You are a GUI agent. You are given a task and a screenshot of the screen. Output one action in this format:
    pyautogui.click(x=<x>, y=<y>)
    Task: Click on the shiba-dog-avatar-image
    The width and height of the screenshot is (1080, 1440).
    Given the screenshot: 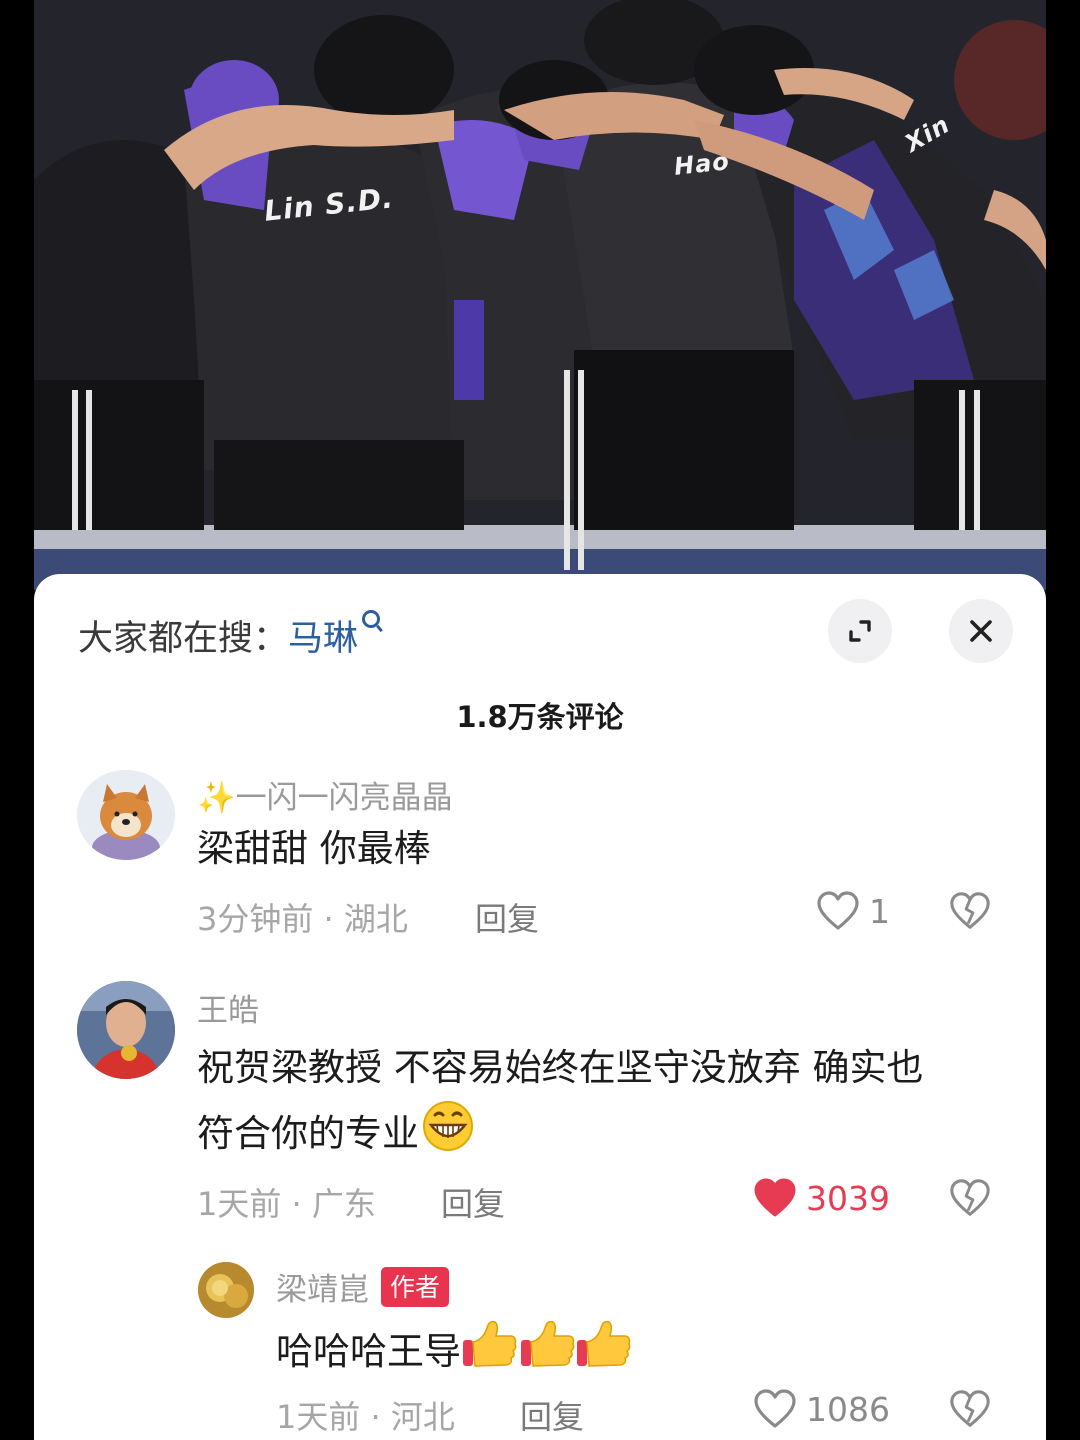 What is the action you would take?
    pyautogui.click(x=126, y=815)
    